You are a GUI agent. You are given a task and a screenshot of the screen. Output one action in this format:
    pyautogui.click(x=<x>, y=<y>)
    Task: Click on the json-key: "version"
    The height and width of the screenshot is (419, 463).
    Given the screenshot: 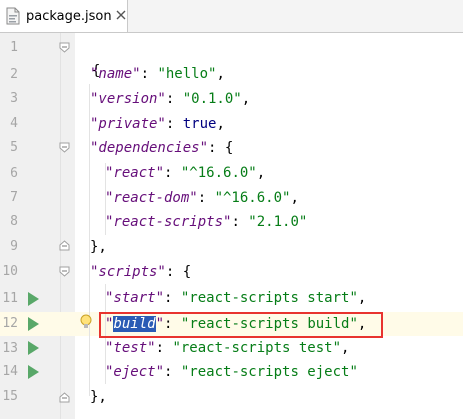 What is the action you would take?
    pyautogui.click(x=128, y=99)
    